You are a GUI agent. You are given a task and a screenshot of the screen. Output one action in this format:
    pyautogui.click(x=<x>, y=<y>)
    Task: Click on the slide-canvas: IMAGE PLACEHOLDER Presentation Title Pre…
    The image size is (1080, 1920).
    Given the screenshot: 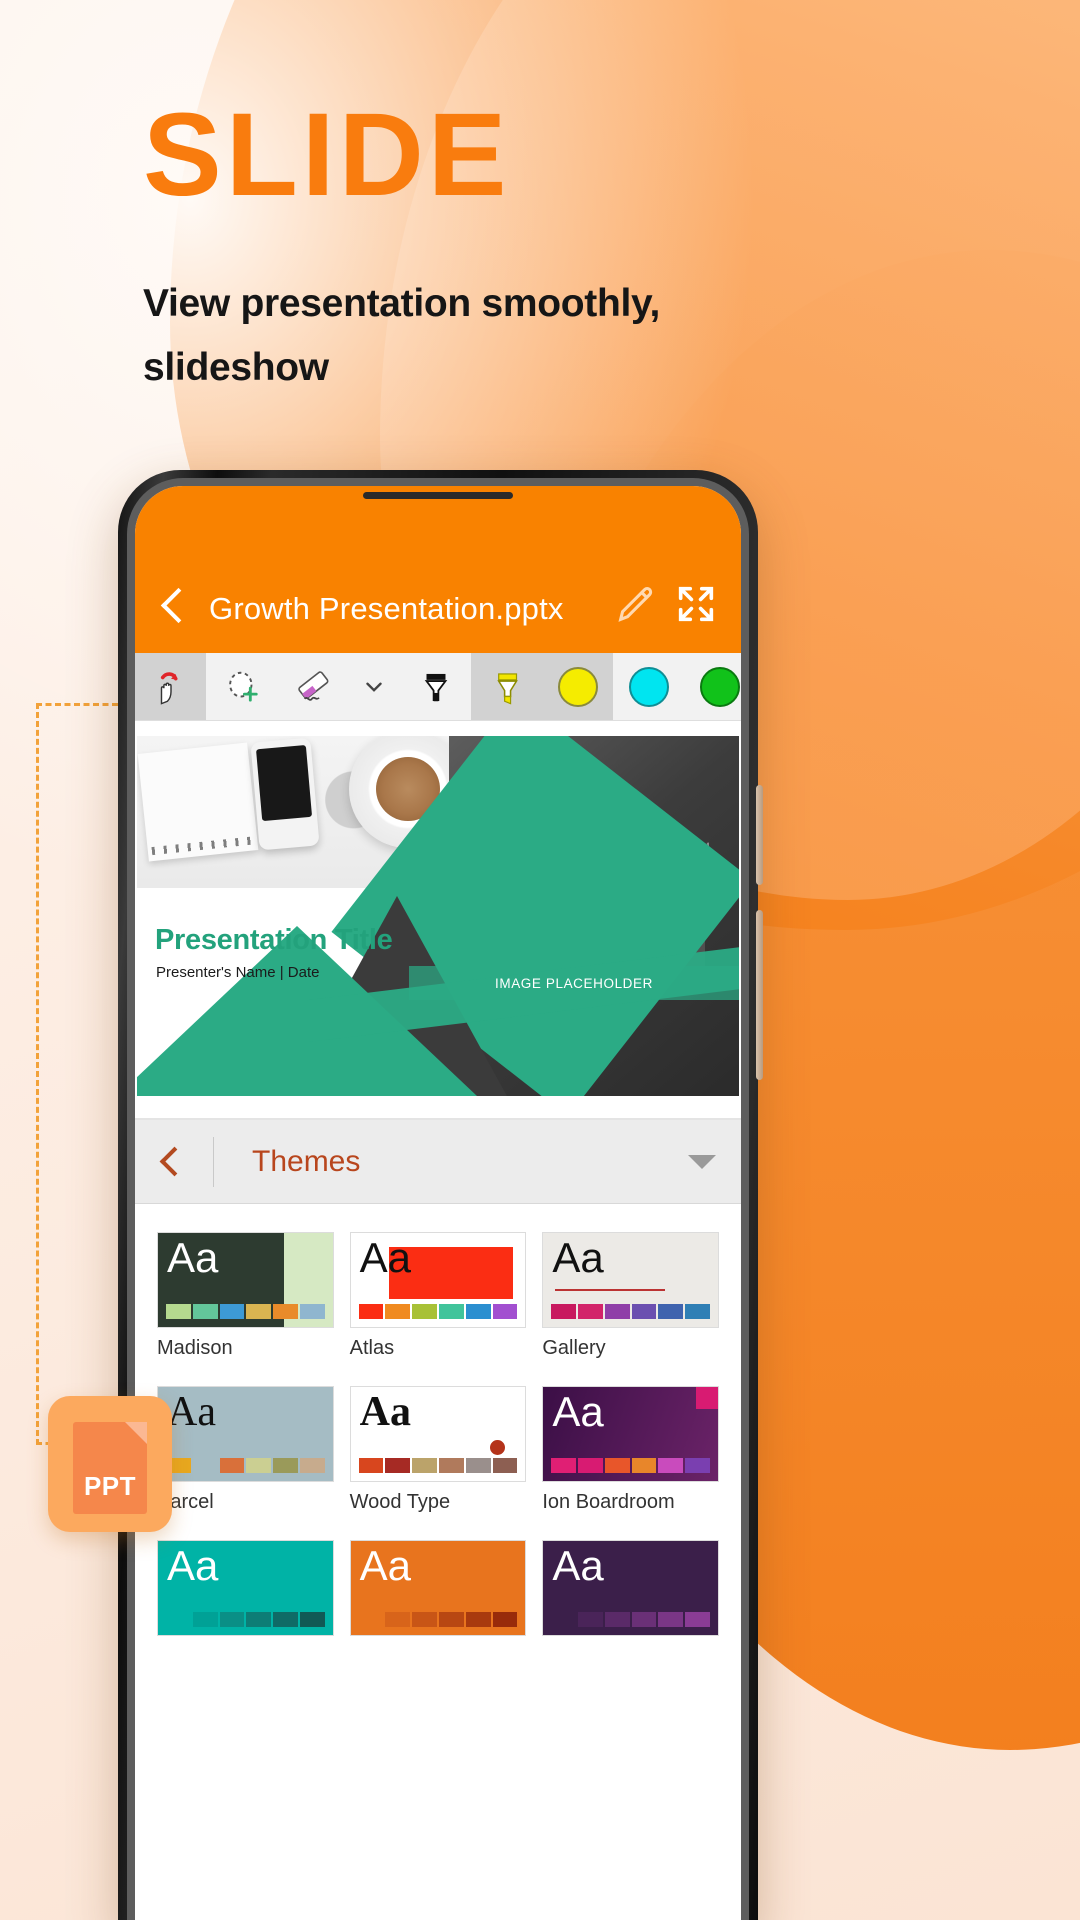 What is the action you would take?
    pyautogui.click(x=438, y=919)
    